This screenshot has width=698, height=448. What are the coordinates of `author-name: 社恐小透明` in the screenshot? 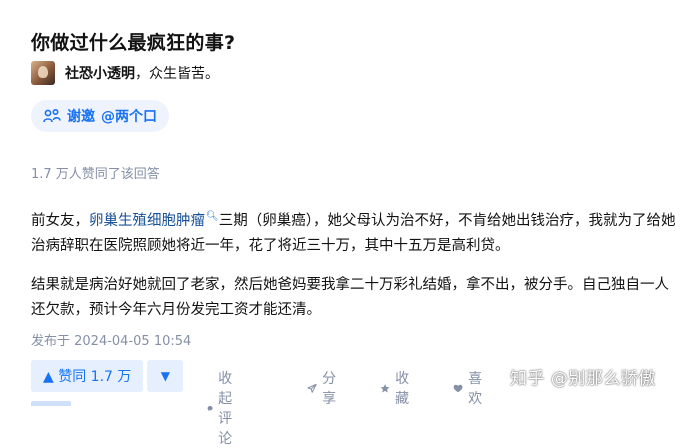 It's located at (100, 73).